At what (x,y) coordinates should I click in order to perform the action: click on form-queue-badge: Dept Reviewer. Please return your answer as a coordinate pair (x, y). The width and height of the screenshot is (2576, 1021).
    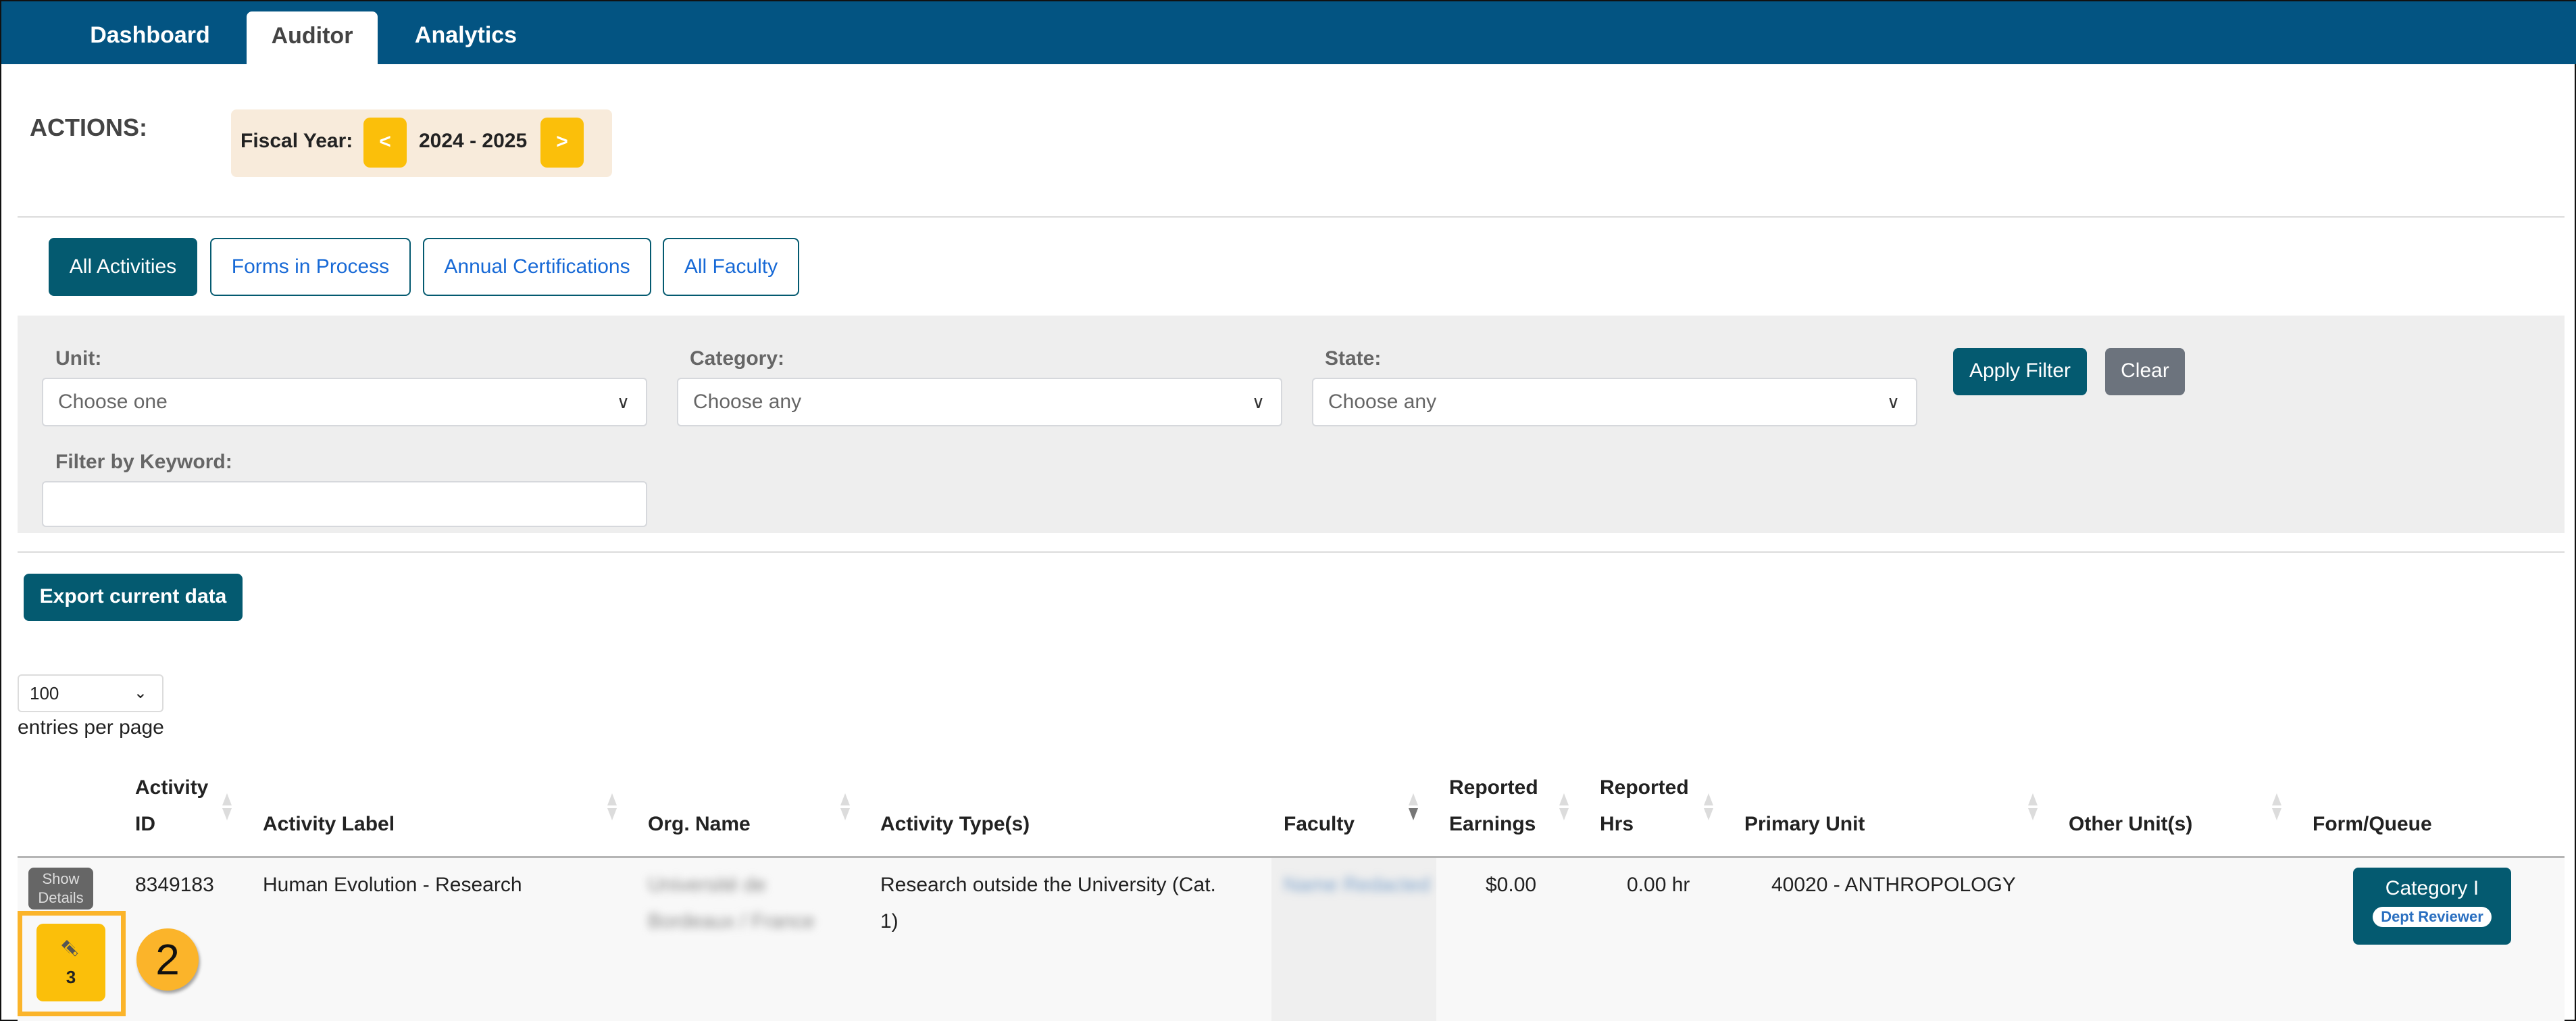
    Looking at the image, I should click on (2432, 917).